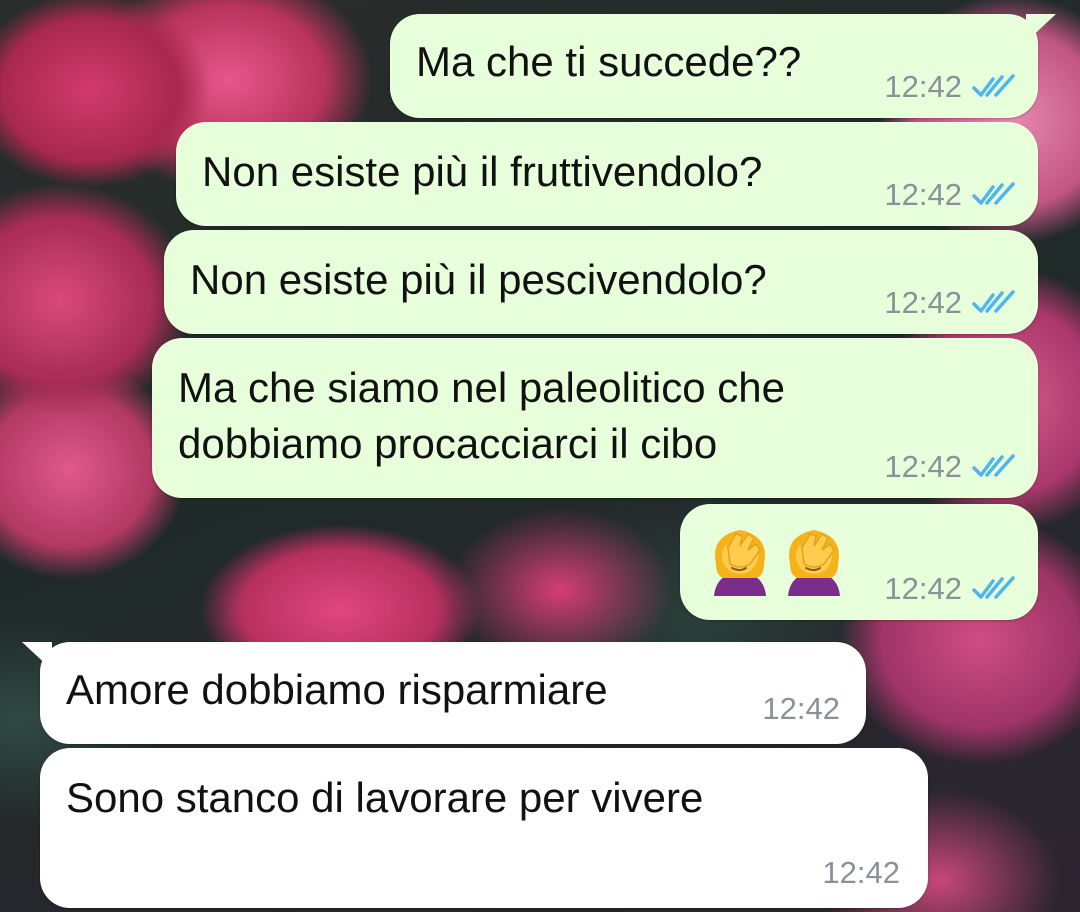 This screenshot has height=912, width=1080. Describe the element at coordinates (859, 562) in the screenshot. I see `outgoing-message: 12:42` at that location.